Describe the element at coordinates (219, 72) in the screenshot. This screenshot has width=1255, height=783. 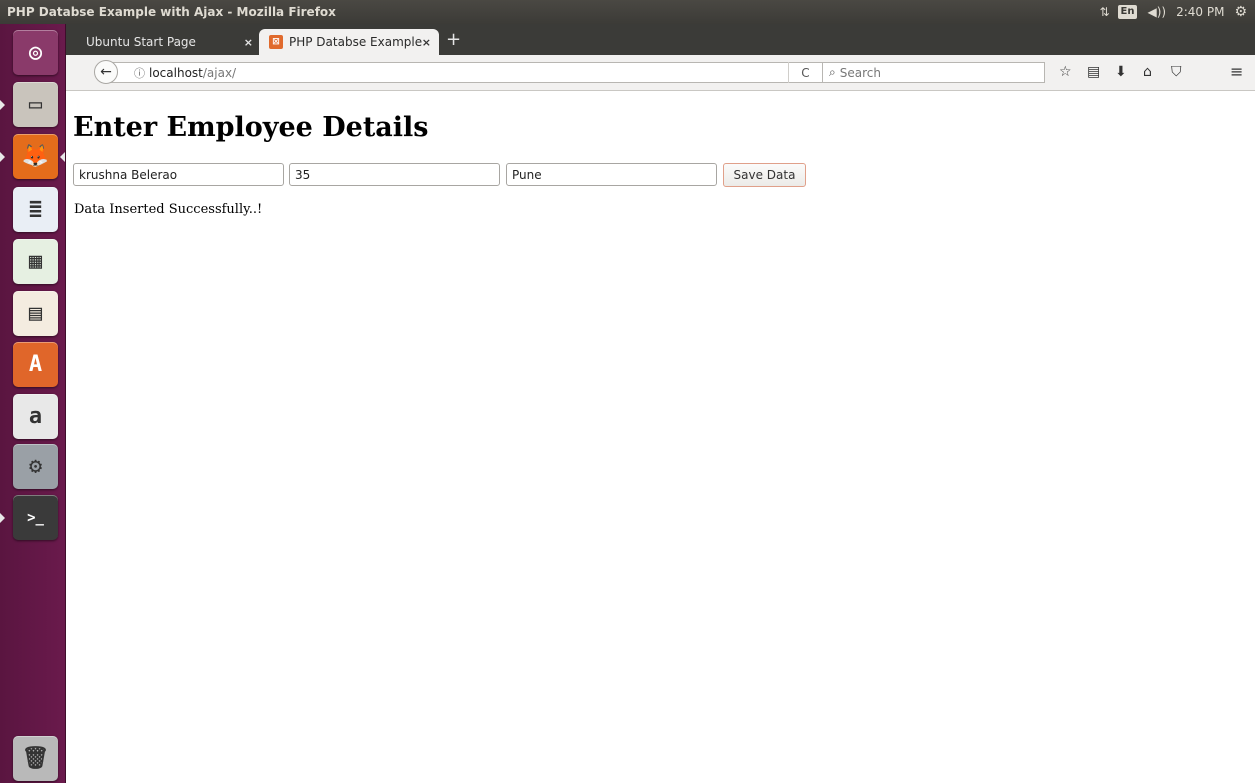
I see `url-path: /ajax/` at that location.